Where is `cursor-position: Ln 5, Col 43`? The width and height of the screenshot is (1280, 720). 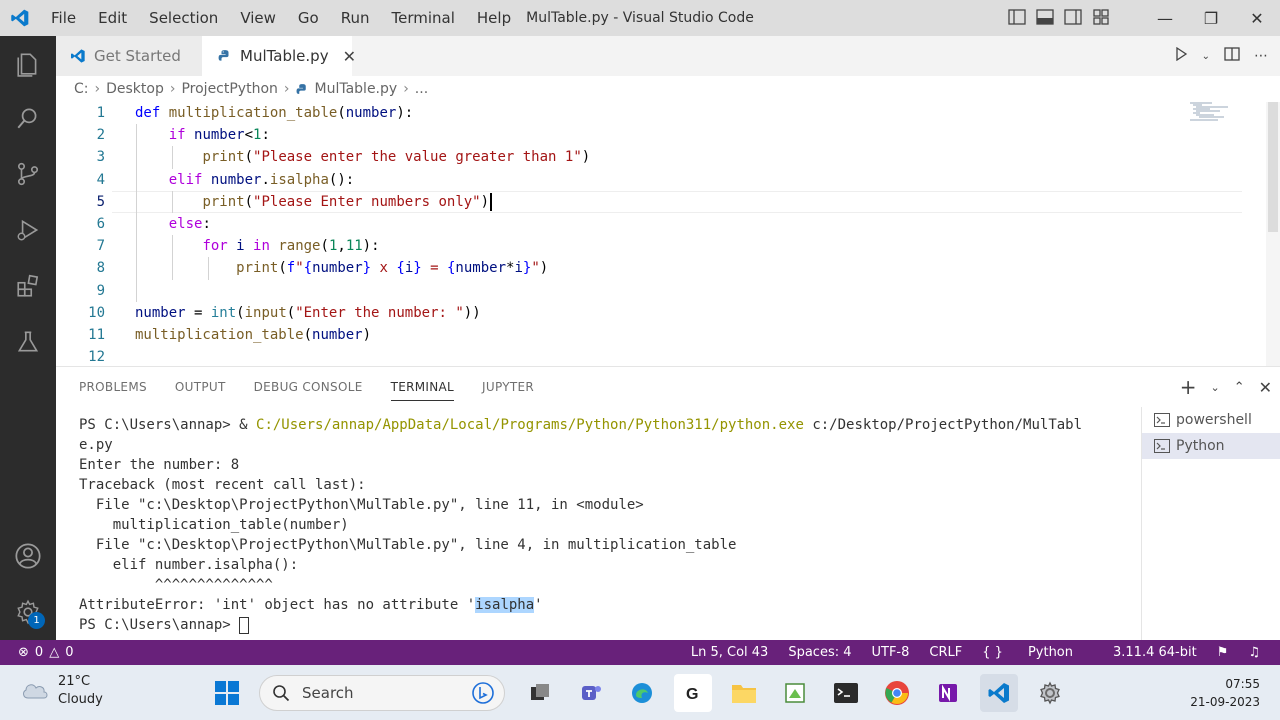 cursor-position: Ln 5, Col 43 is located at coordinates (729, 652).